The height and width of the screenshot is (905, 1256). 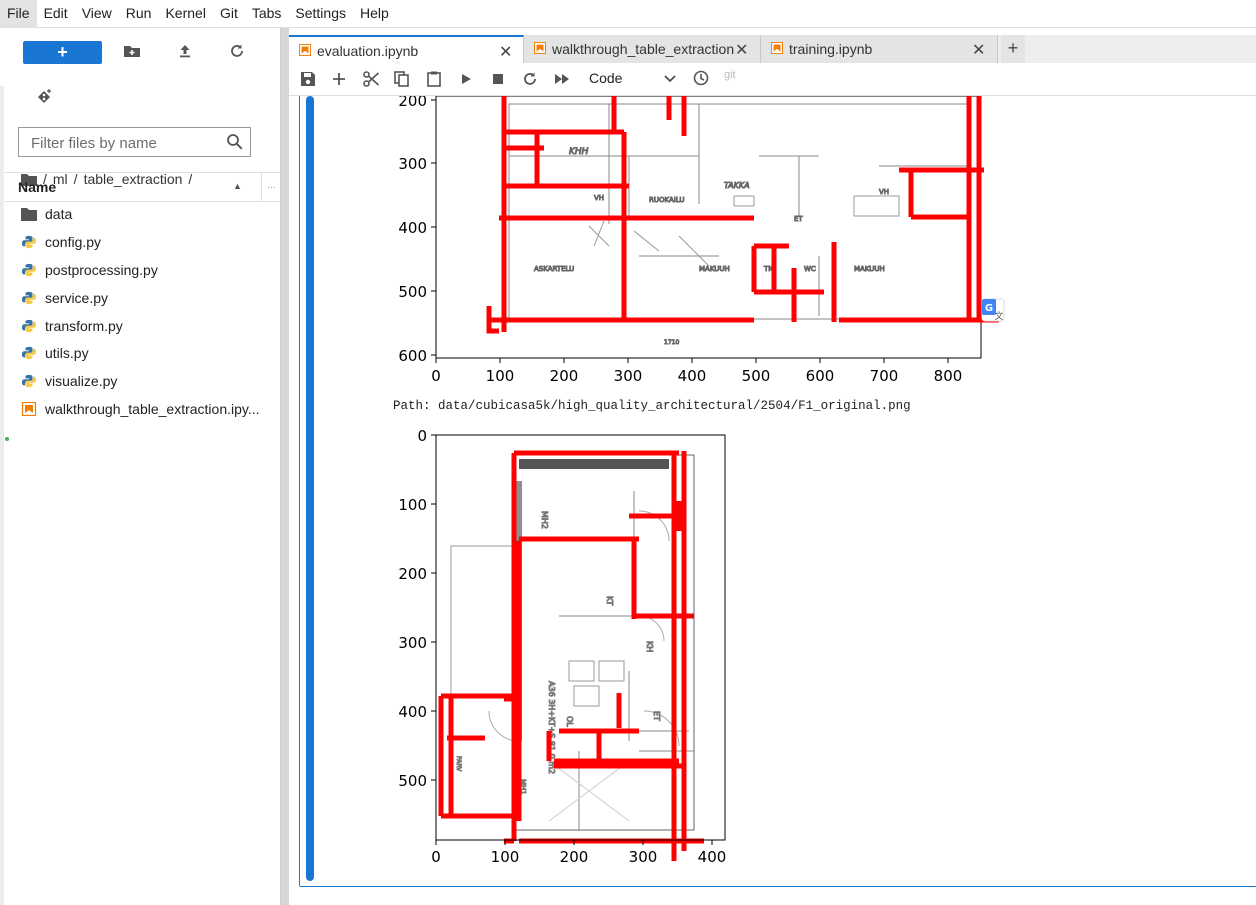 What do you see at coordinates (84, 325) in the screenshot?
I see `file-name: transform.py` at bounding box center [84, 325].